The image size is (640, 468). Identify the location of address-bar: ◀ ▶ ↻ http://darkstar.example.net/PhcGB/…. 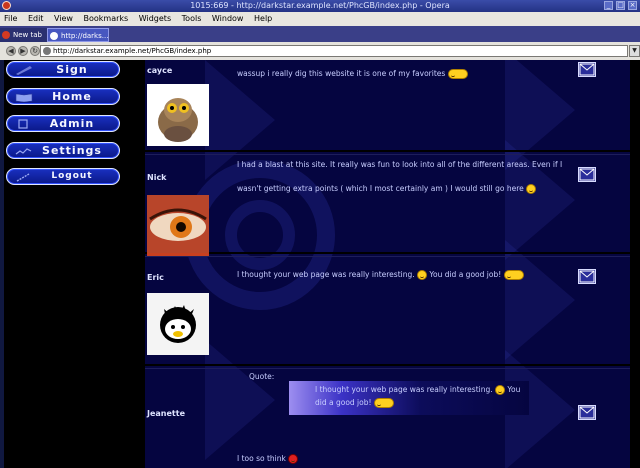
(320, 51).